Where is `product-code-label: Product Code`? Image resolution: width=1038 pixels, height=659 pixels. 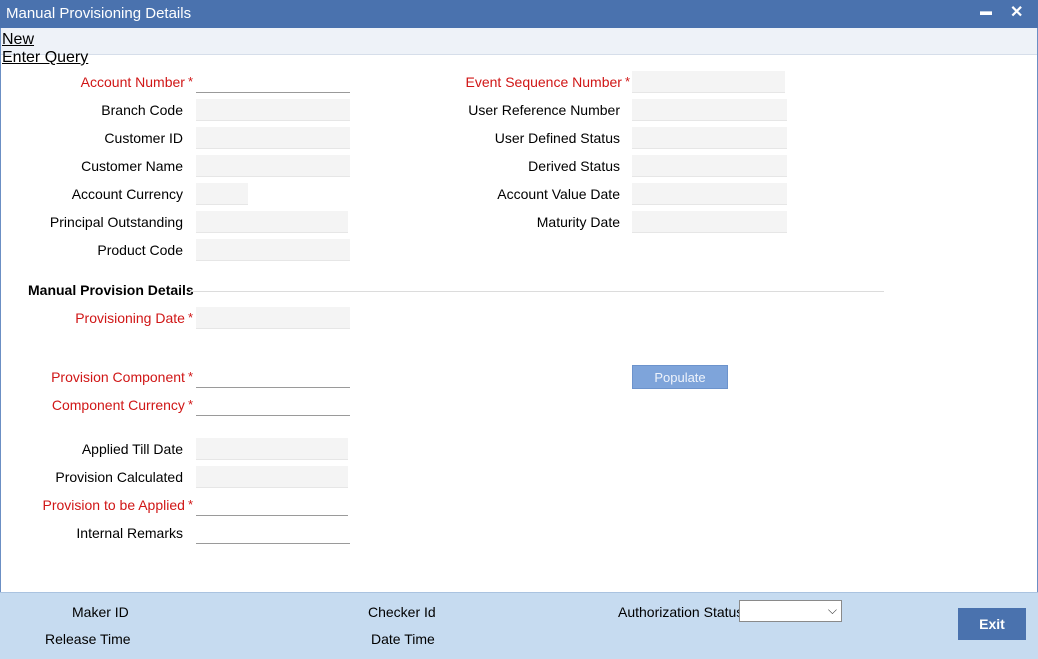 product-code-label: Product Code is located at coordinates (140, 250).